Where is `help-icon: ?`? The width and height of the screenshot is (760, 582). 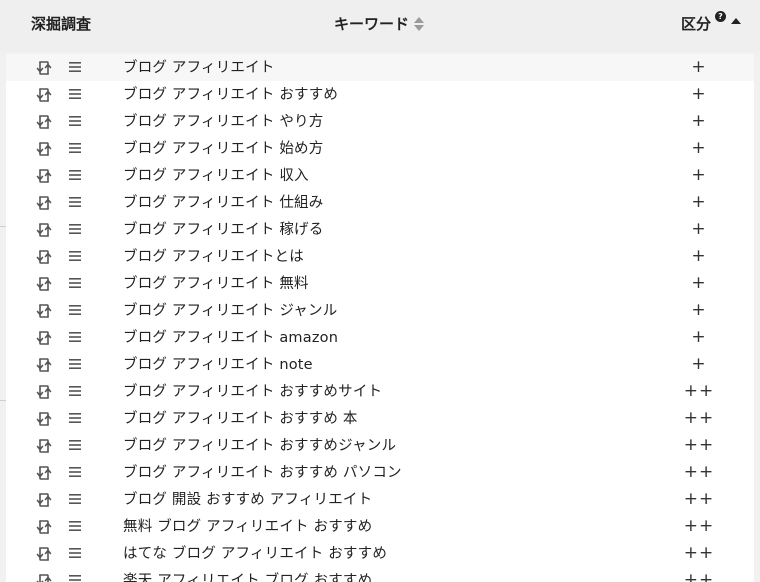 help-icon: ? is located at coordinates (720, 16).